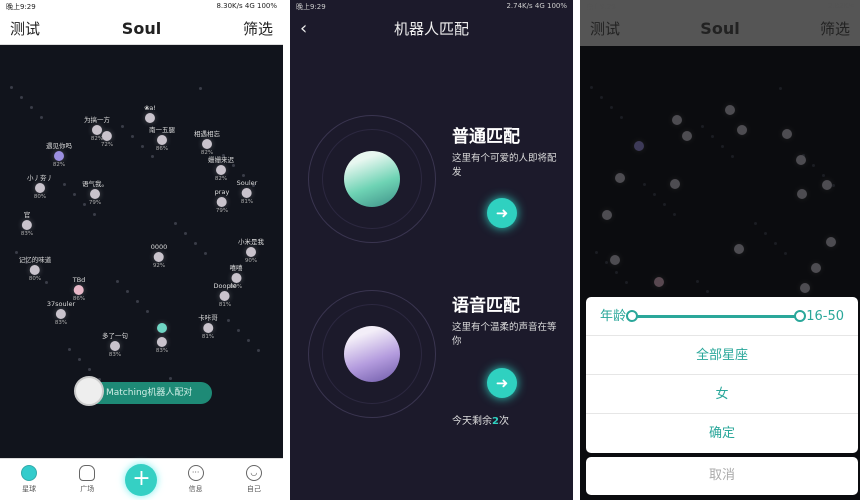  I want to click on header: ‹ 机器人匹配, so click(431, 28).